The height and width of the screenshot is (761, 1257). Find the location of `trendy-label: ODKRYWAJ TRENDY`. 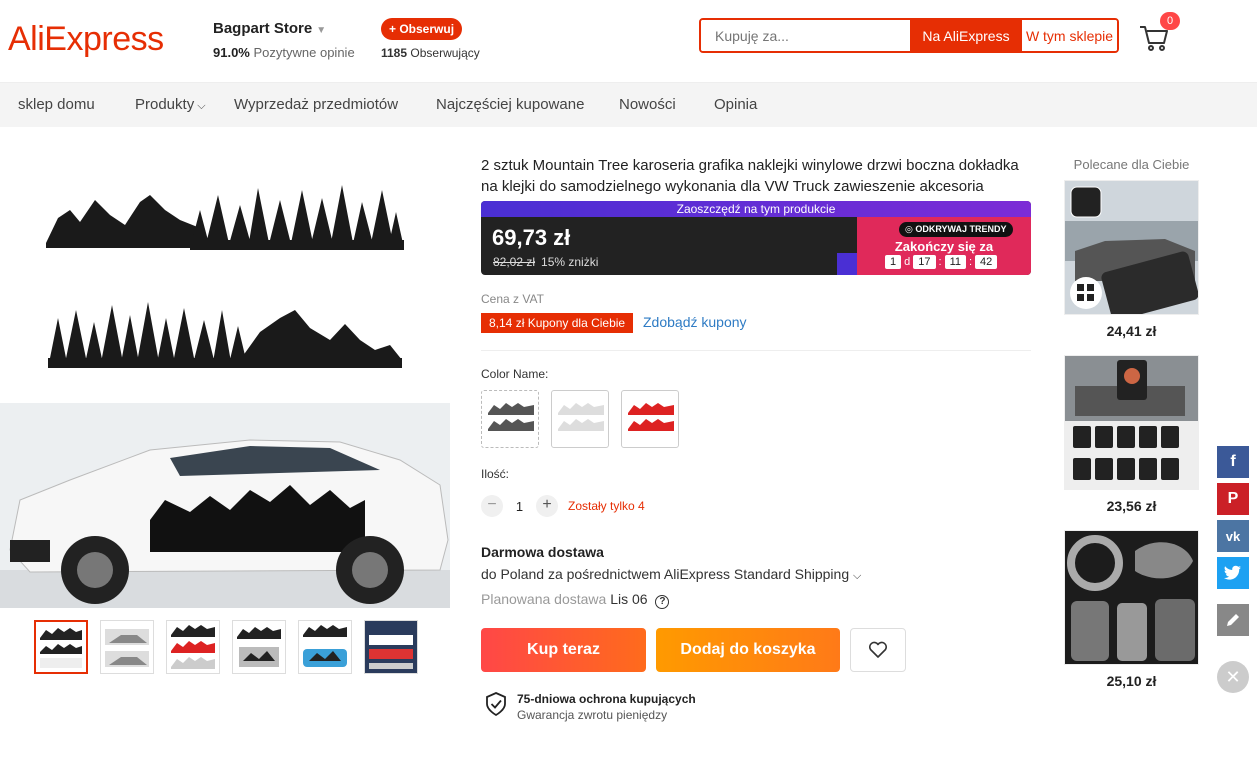

trendy-label: ODKRYWAJ TRENDY is located at coordinates (961, 229).